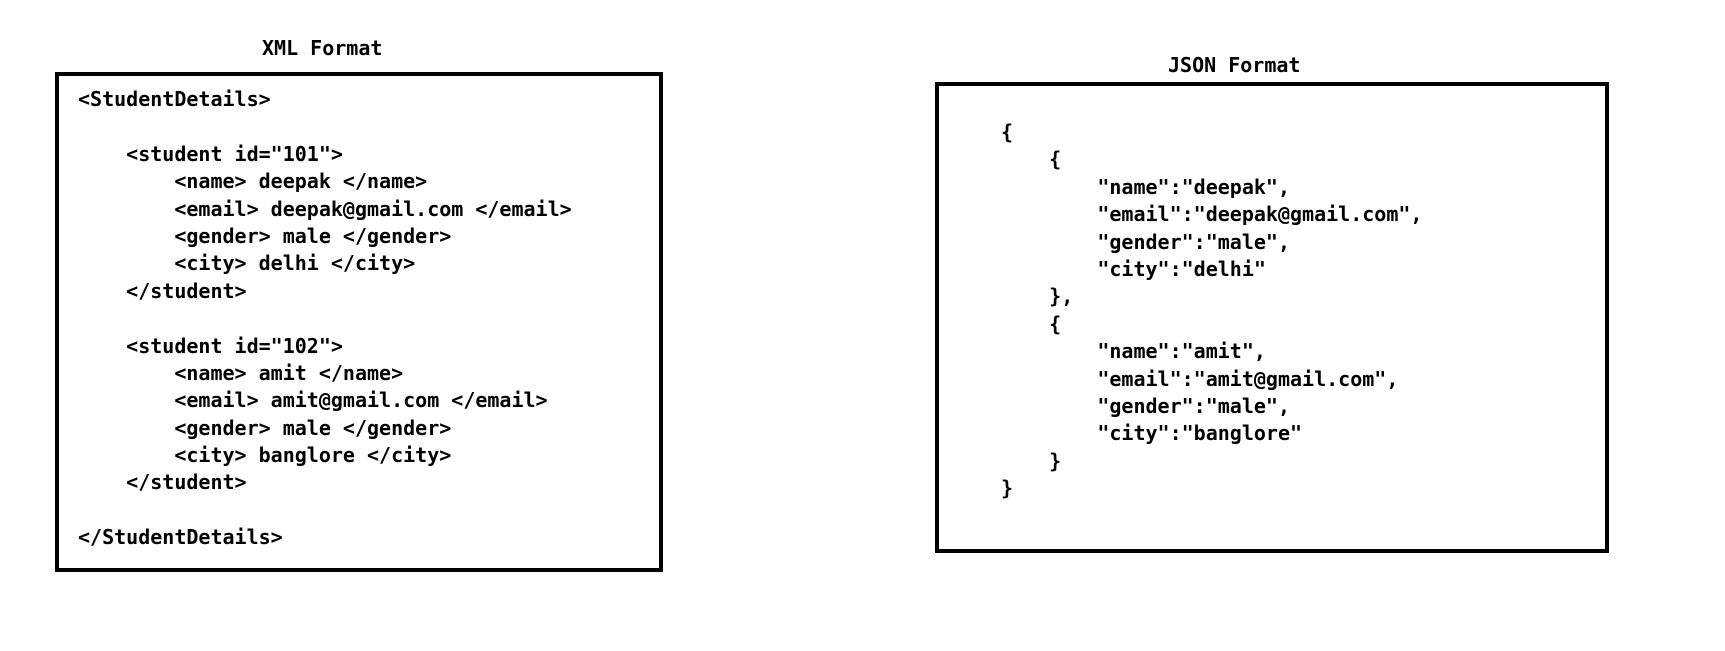 This screenshot has height=651, width=1725. Describe the element at coordinates (247, 263) in the screenshot. I see `xml-code-line: <city> delhi </city>` at that location.